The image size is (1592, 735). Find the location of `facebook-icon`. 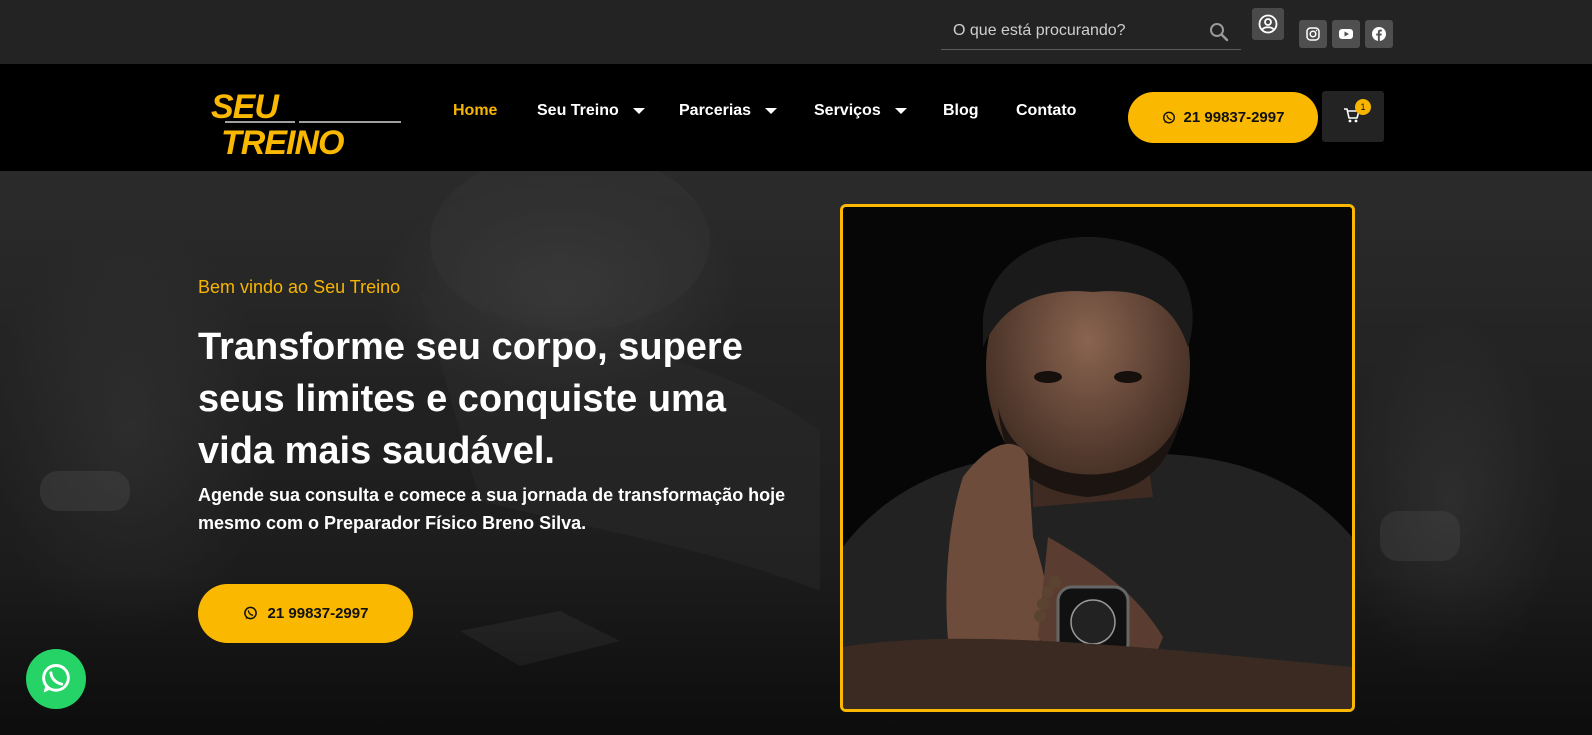

facebook-icon is located at coordinates (1379, 34).